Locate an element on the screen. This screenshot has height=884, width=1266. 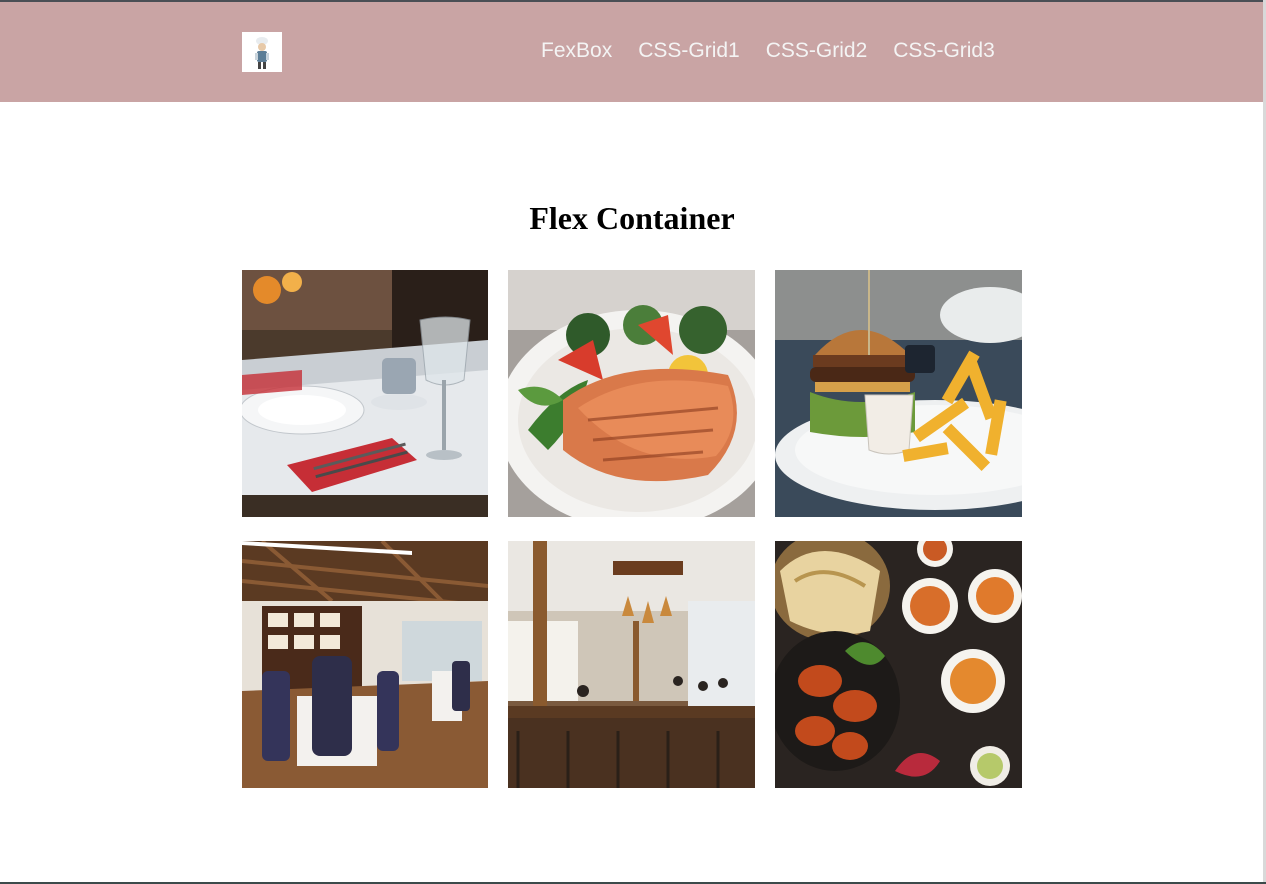
navbar: FexBox CSS-Grid1 CSS-Grid2 CSS-Grid3 is located at coordinates (631, 52).